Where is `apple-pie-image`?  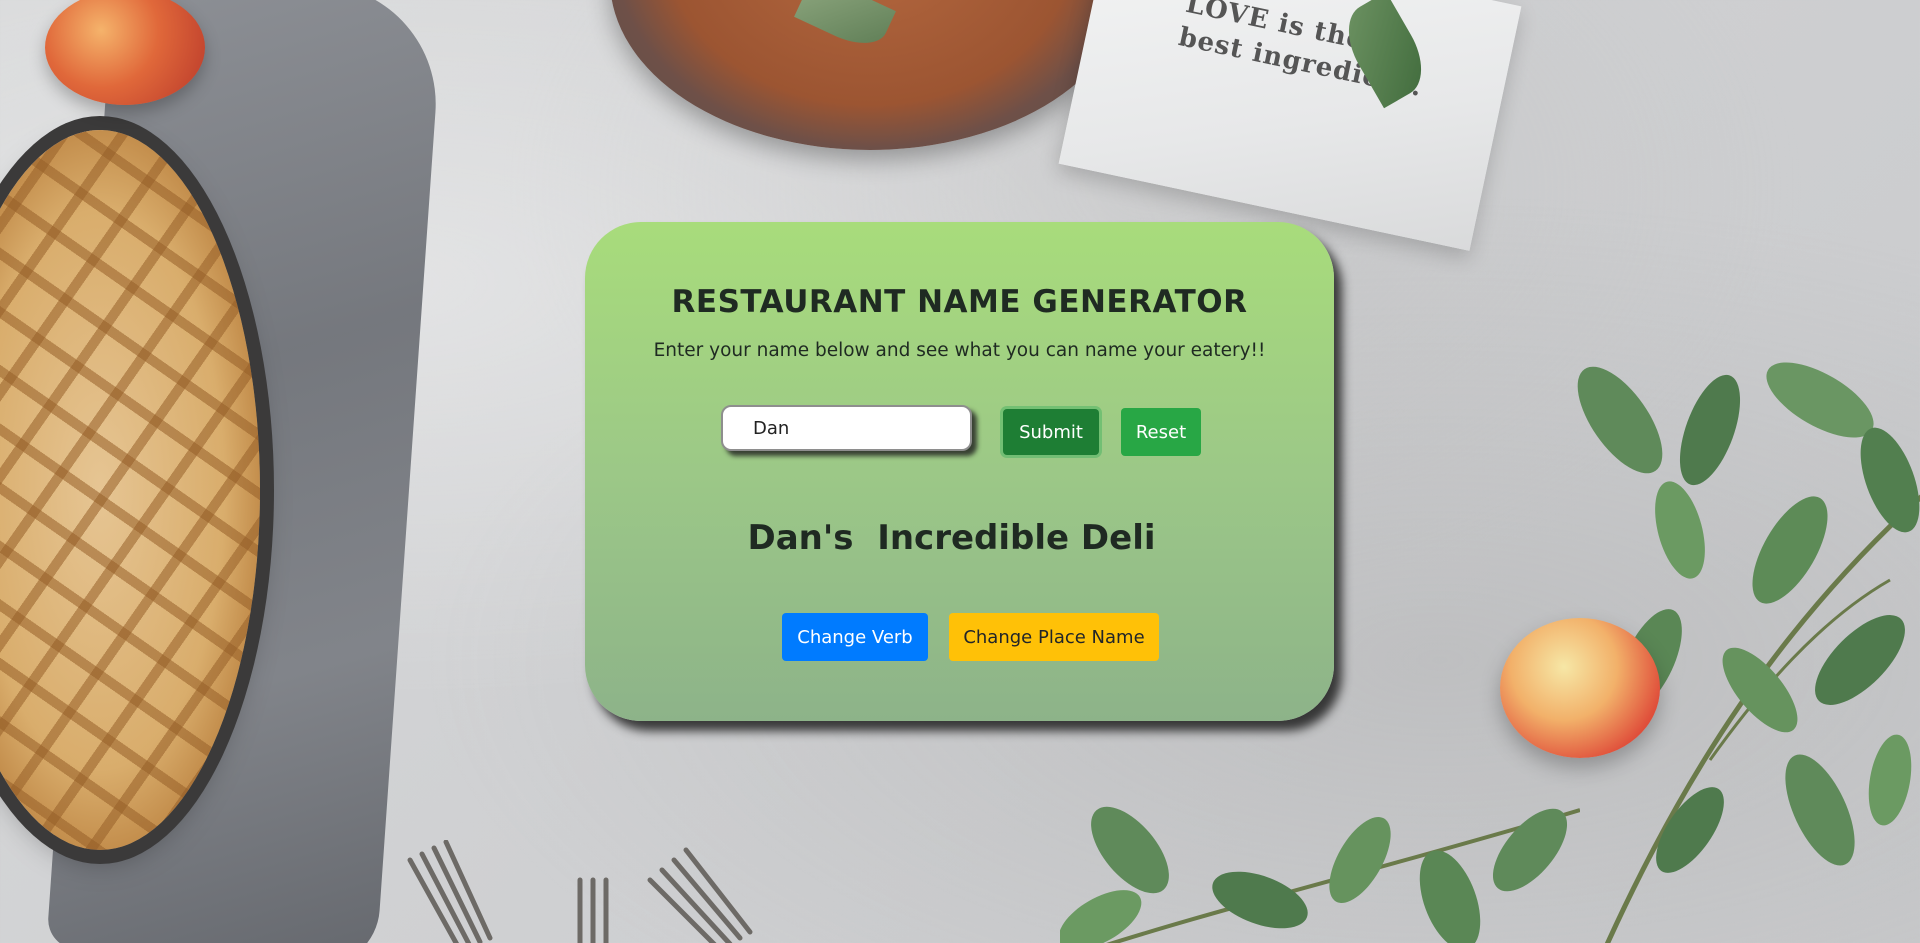
apple-pie-image is located at coordinates (130, 490).